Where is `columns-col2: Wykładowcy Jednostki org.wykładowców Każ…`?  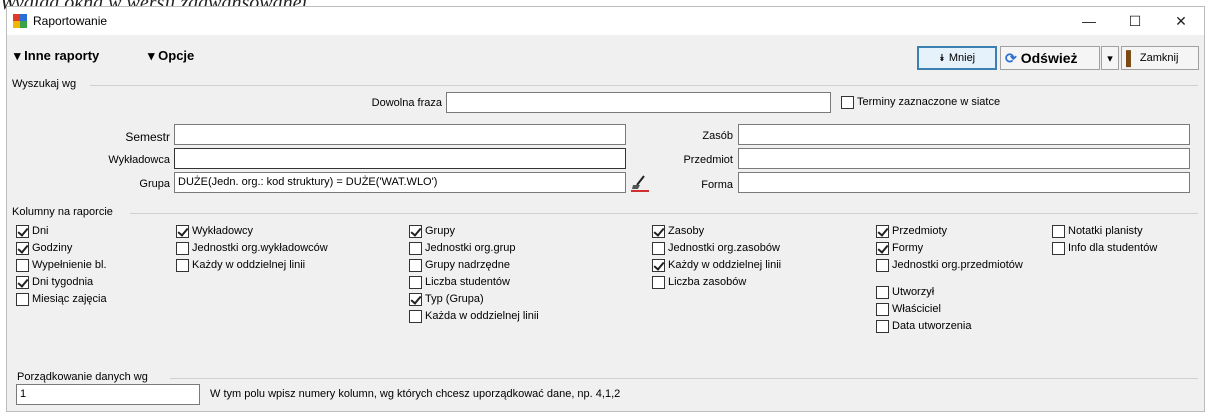
columns-col2: Wykładowcy Jednostki org.wykładowców Każ… is located at coordinates (252, 248).